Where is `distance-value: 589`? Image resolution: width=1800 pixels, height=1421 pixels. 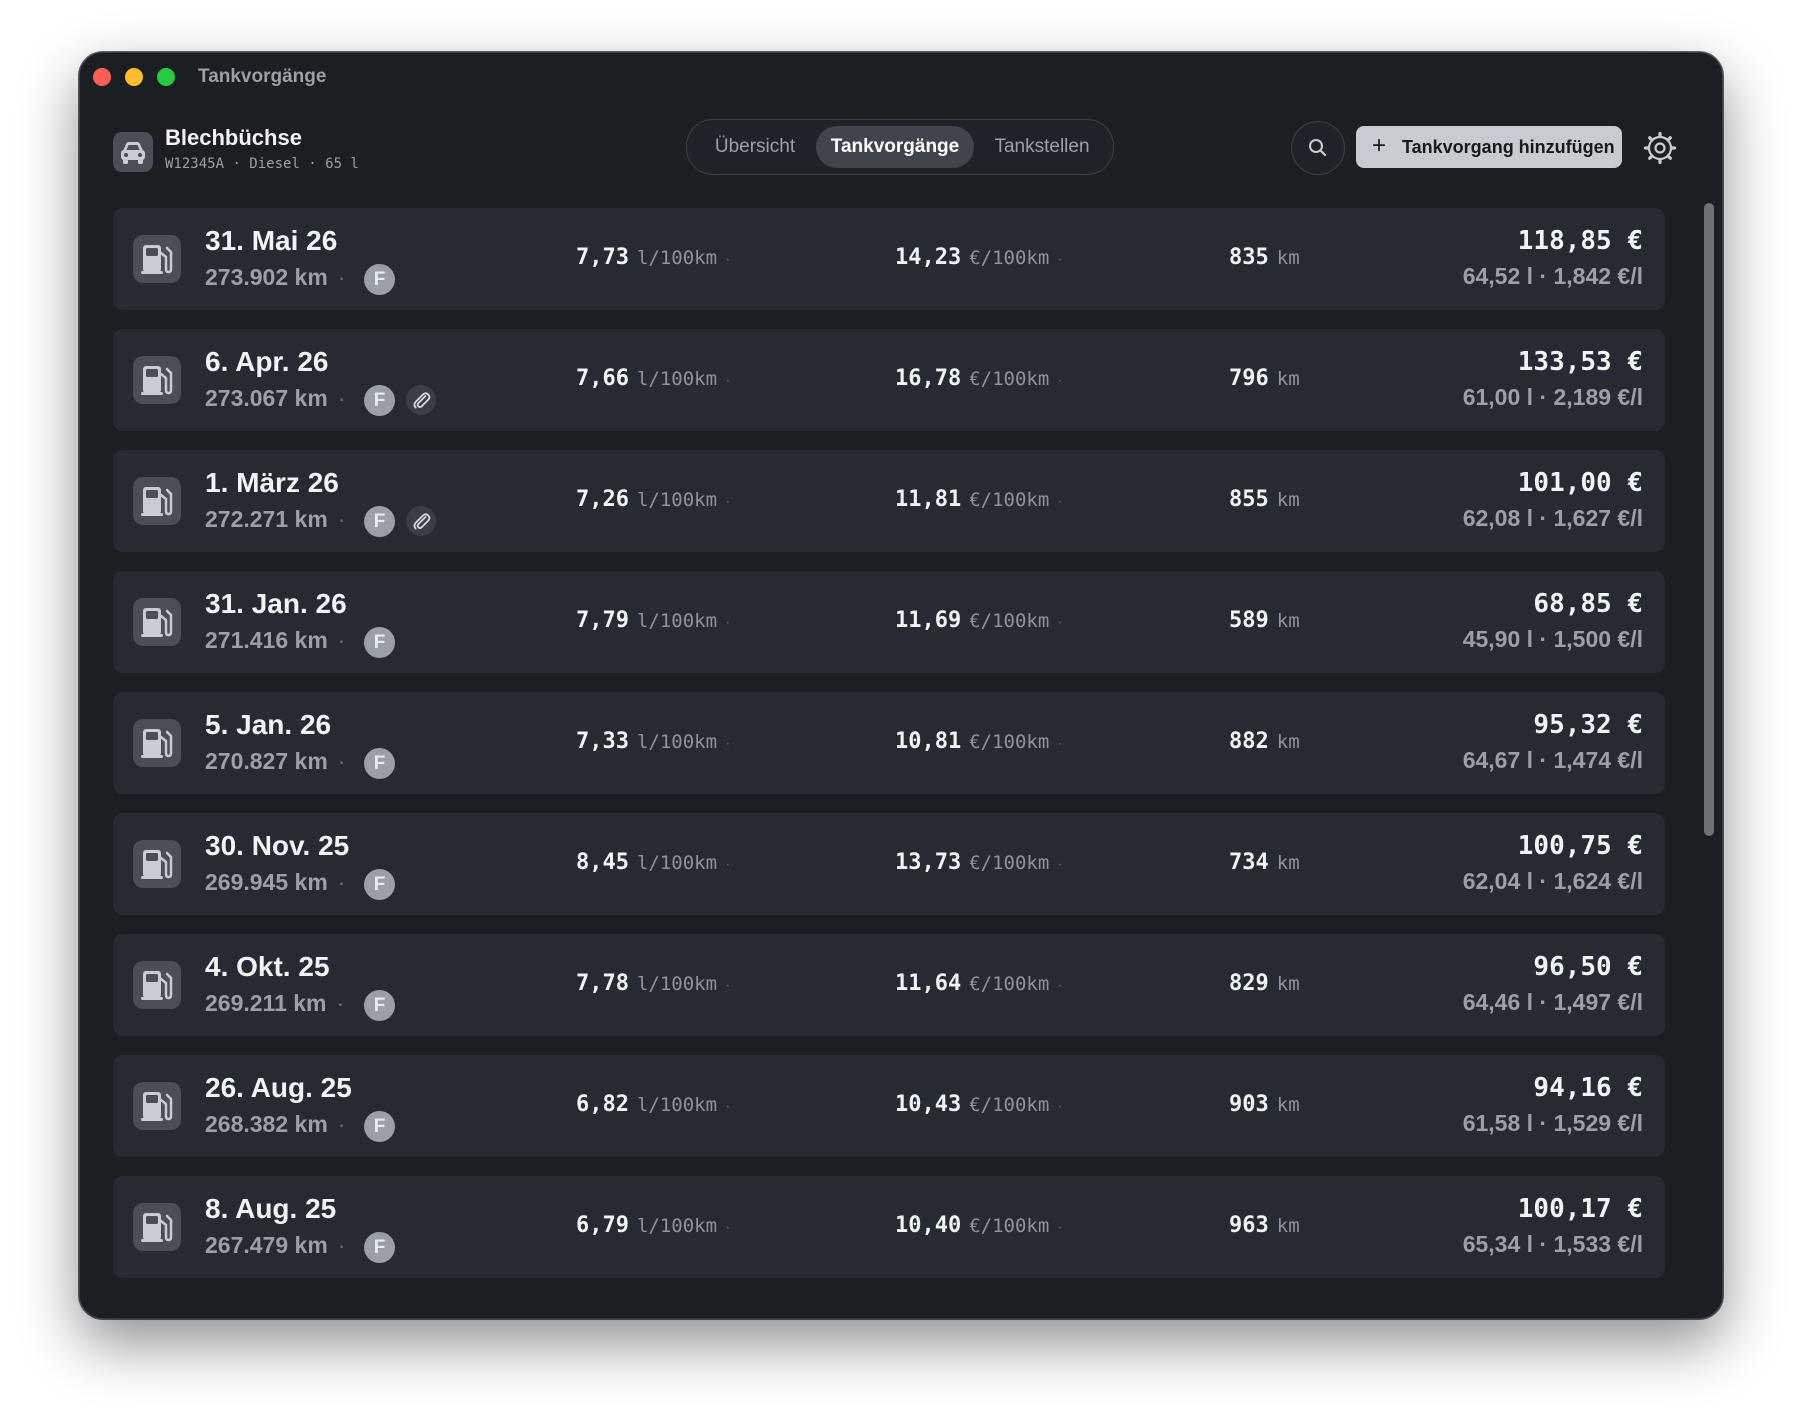
distance-value: 589 is located at coordinates (1249, 620).